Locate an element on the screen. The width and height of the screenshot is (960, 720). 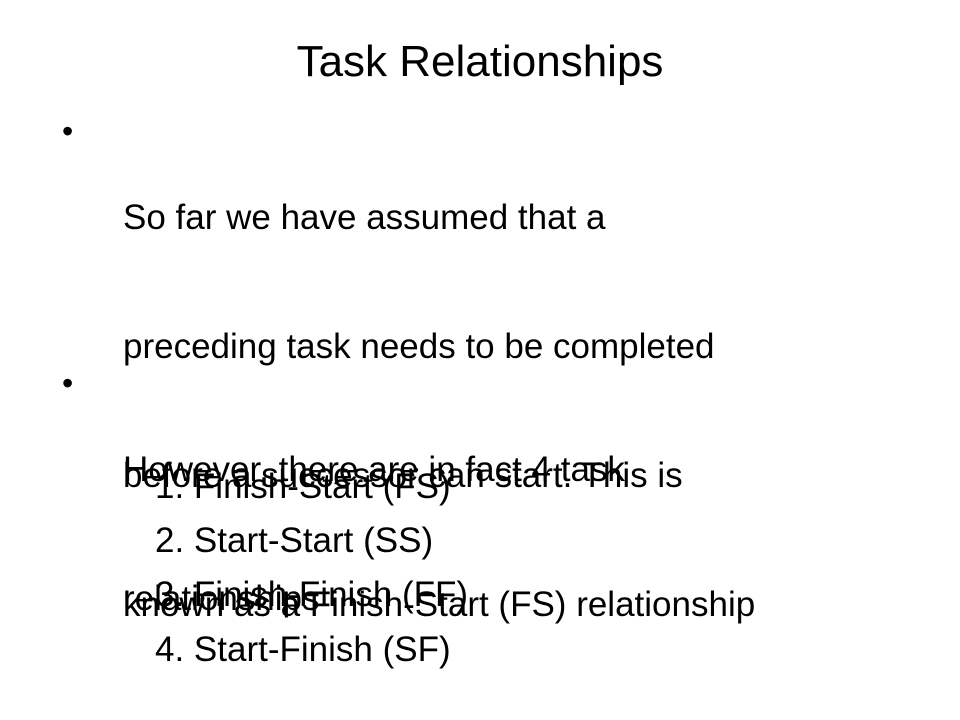
relationship-item: 2. Start-Start (SS) is located at coordinates (294, 540).